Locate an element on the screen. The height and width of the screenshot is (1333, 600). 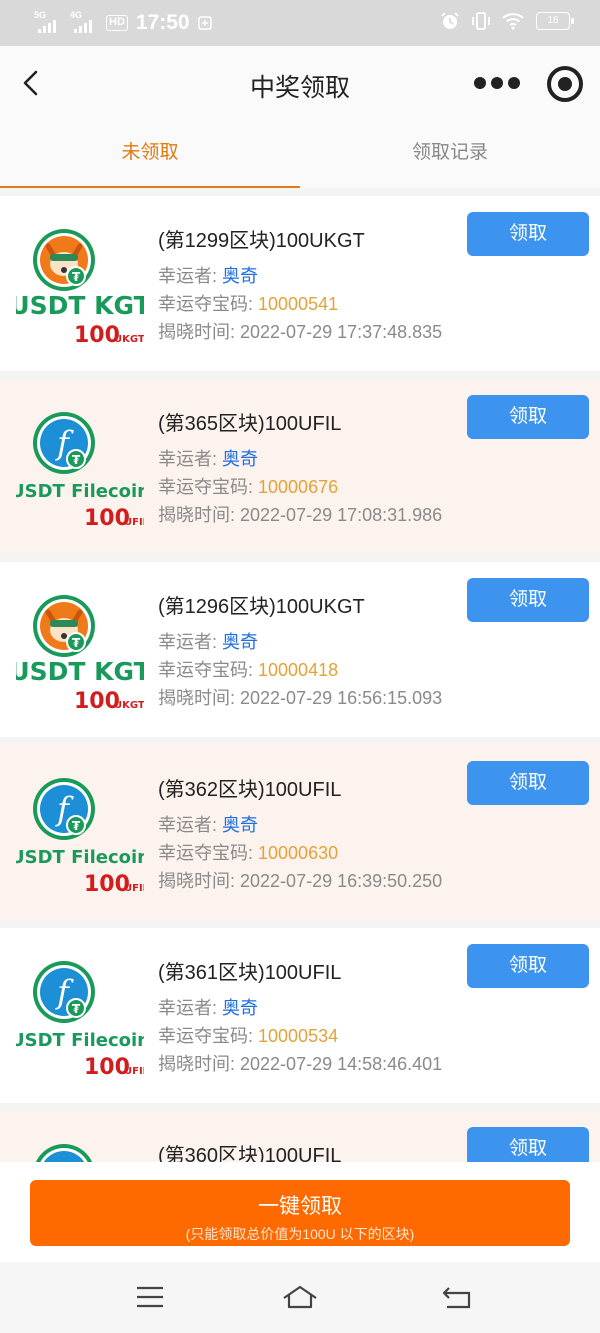
miniprogram-close-icon is located at coordinates (565, 84).